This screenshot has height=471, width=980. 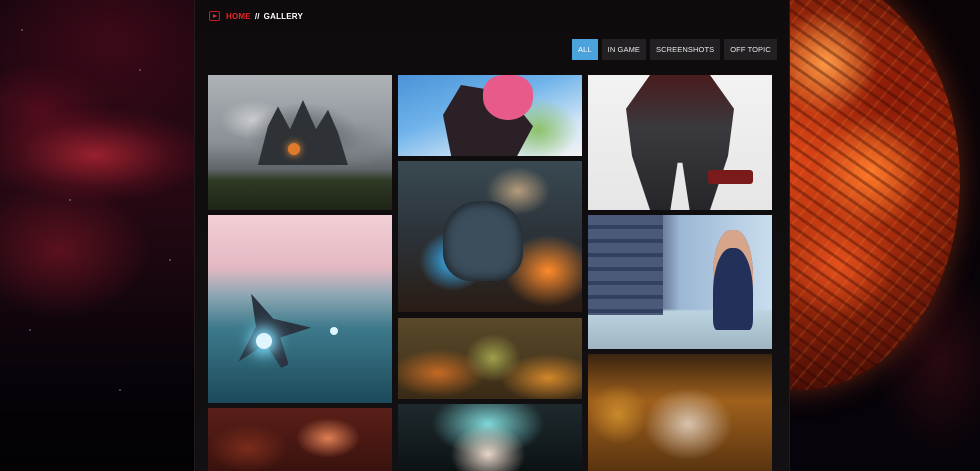 I want to click on gallery-item-bearded-dwarf, so click(x=680, y=412).